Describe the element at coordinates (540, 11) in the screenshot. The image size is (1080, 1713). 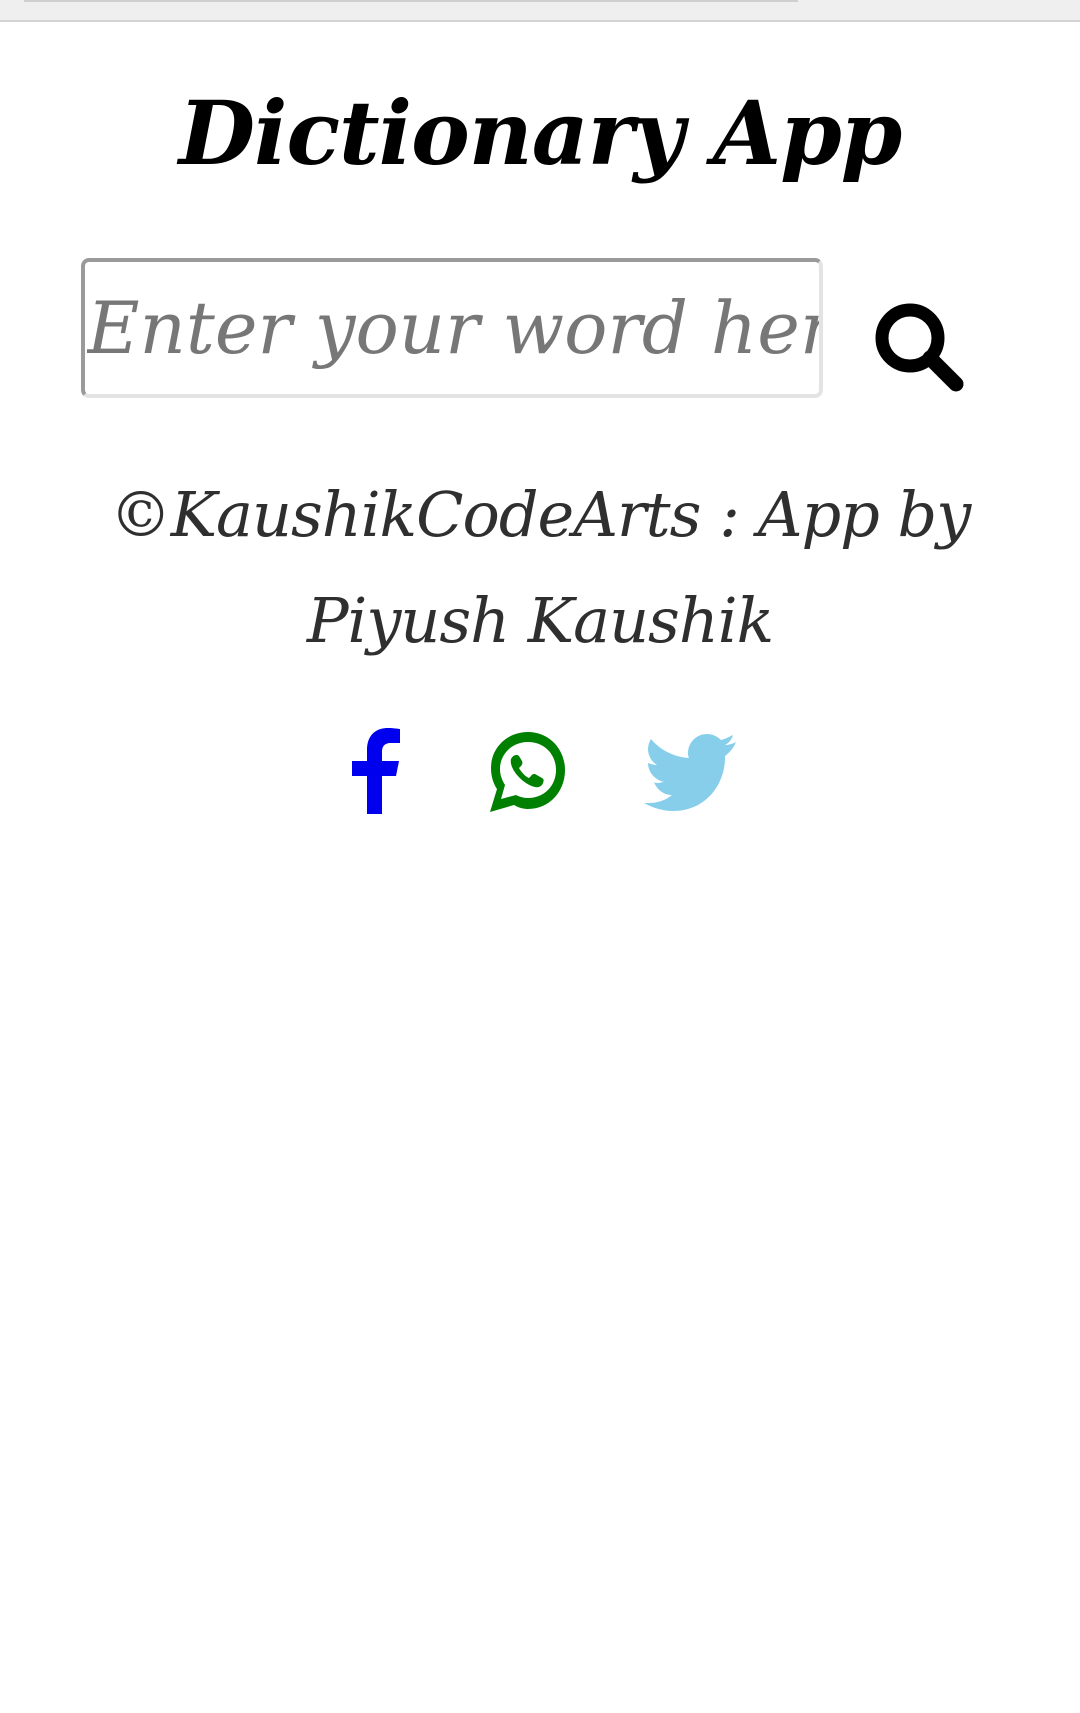
I see `browser-top-bar` at that location.